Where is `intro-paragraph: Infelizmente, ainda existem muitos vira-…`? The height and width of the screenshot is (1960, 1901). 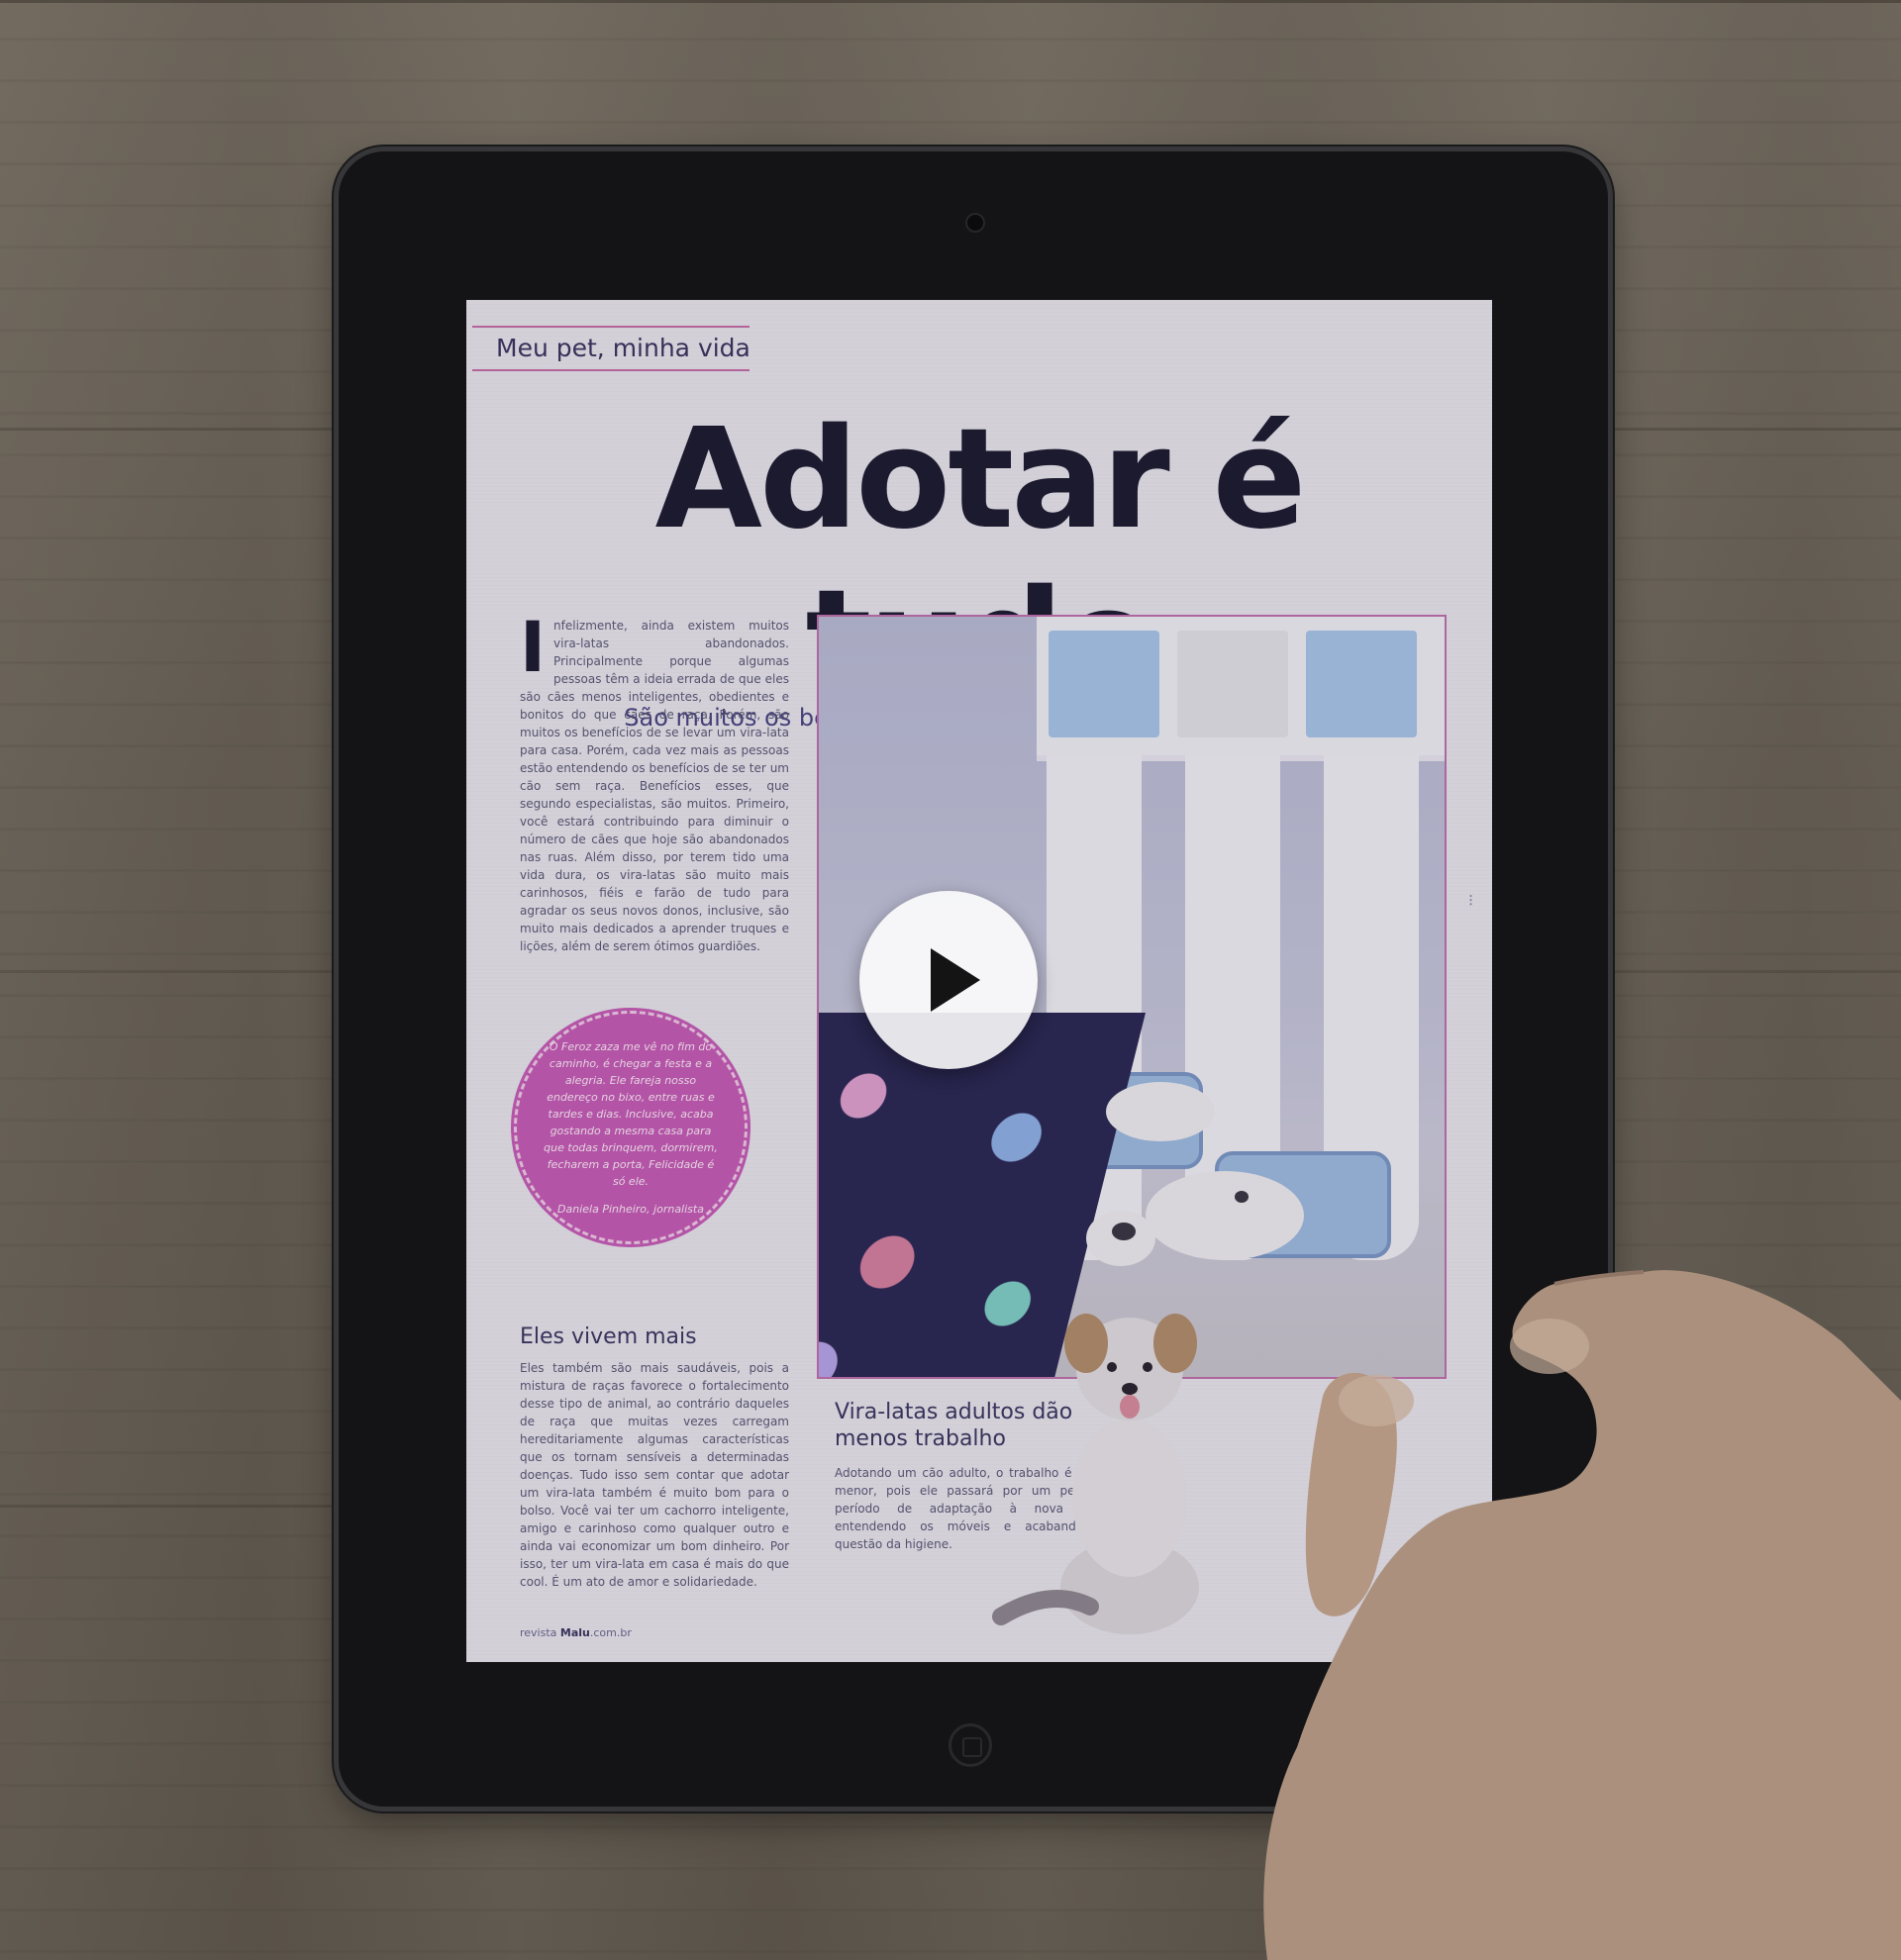
intro-paragraph: Infelizmente, ainda existem muitos vira-… is located at coordinates (654, 781).